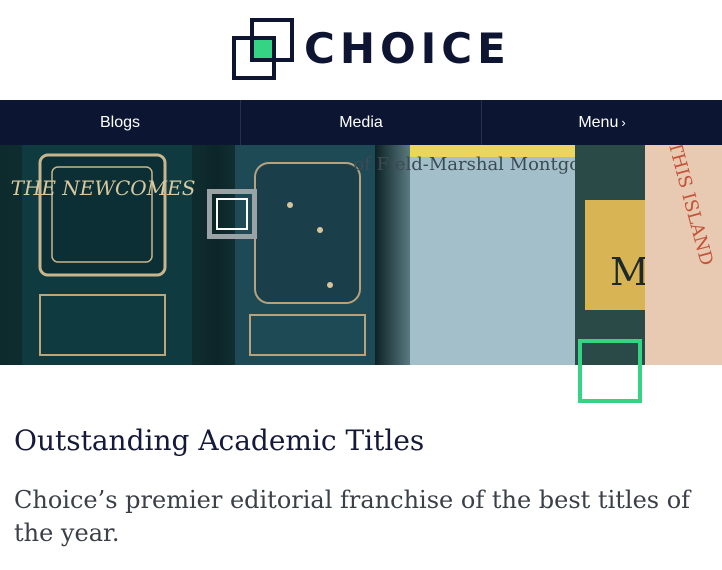 The image size is (722, 570). I want to click on nav-item-media: Media, so click(361, 122).